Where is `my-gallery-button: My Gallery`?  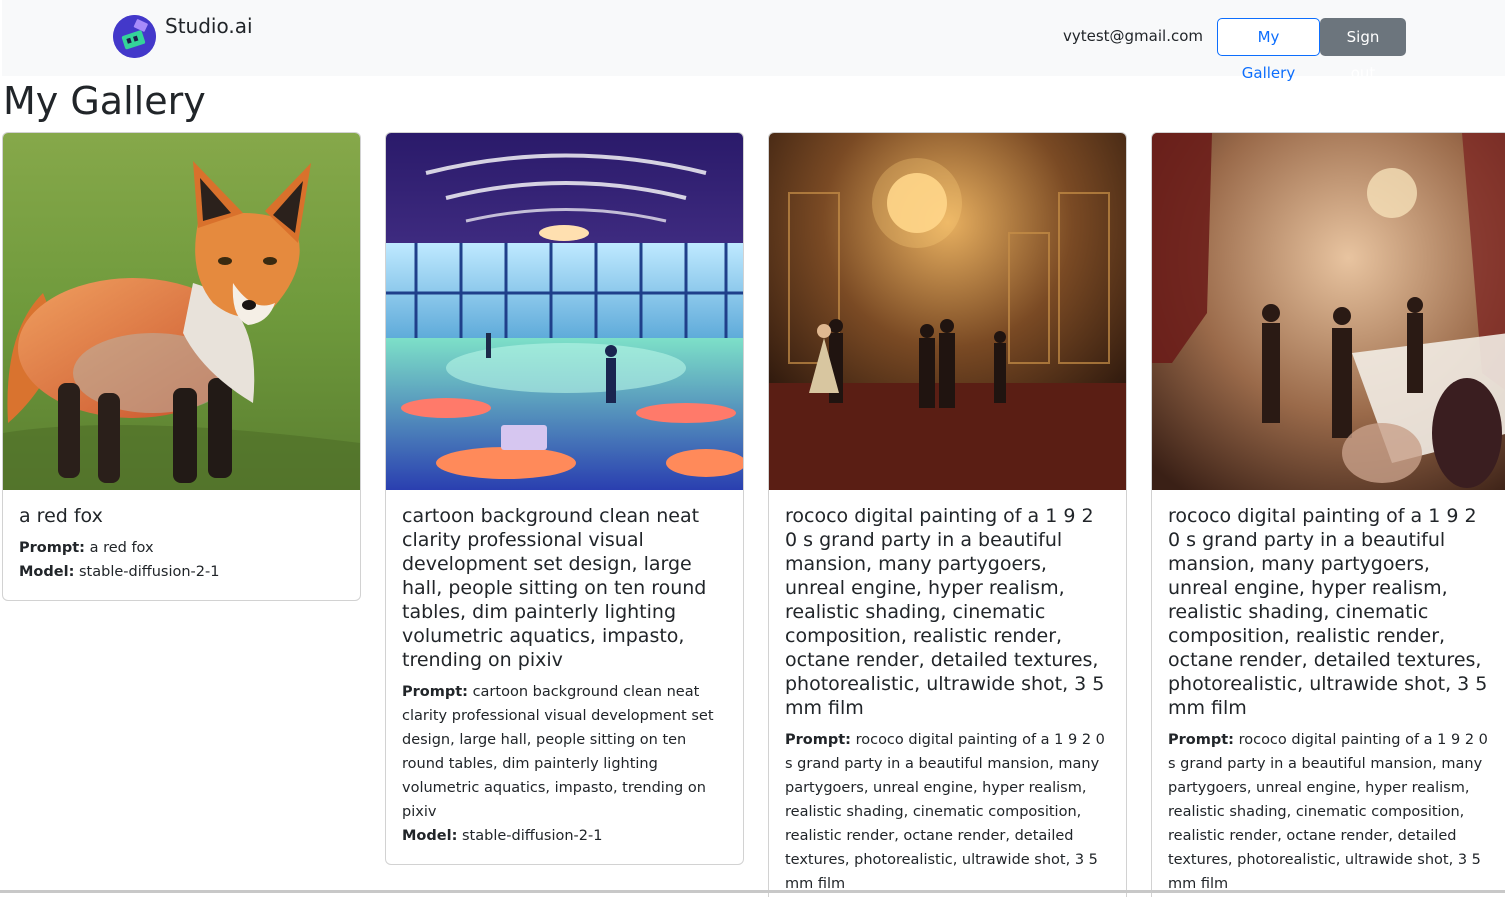
my-gallery-button: My Gallery is located at coordinates (1268, 50).